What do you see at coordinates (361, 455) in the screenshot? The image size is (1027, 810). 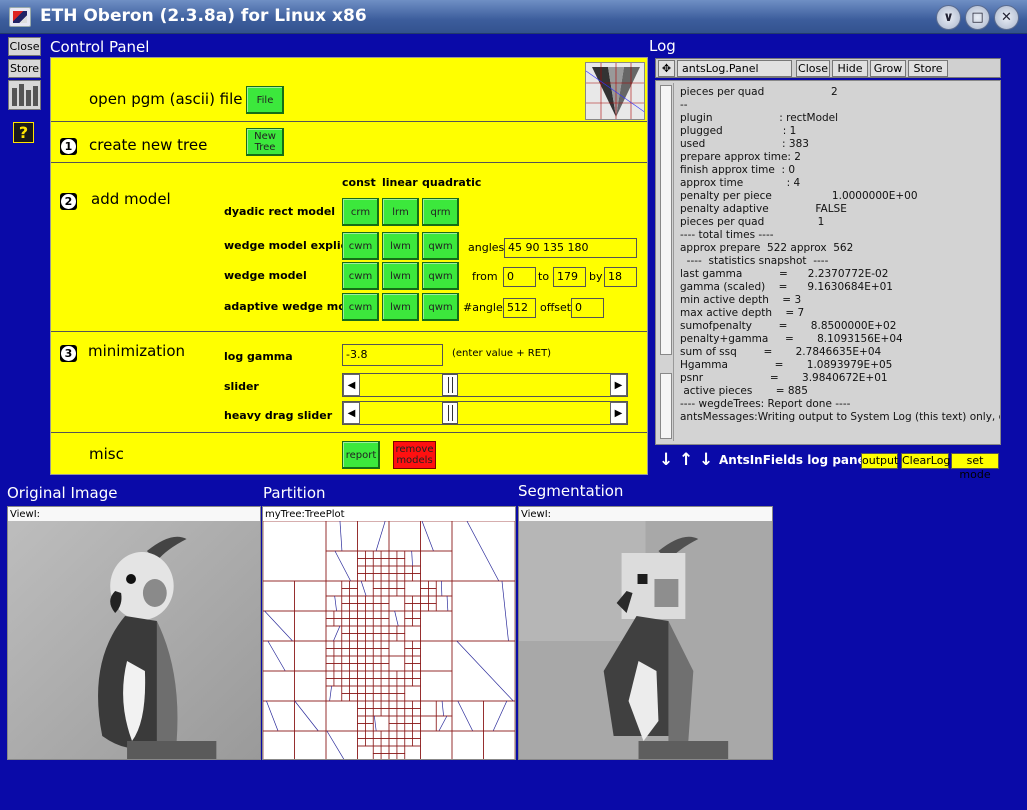 I see `report-button: report` at bounding box center [361, 455].